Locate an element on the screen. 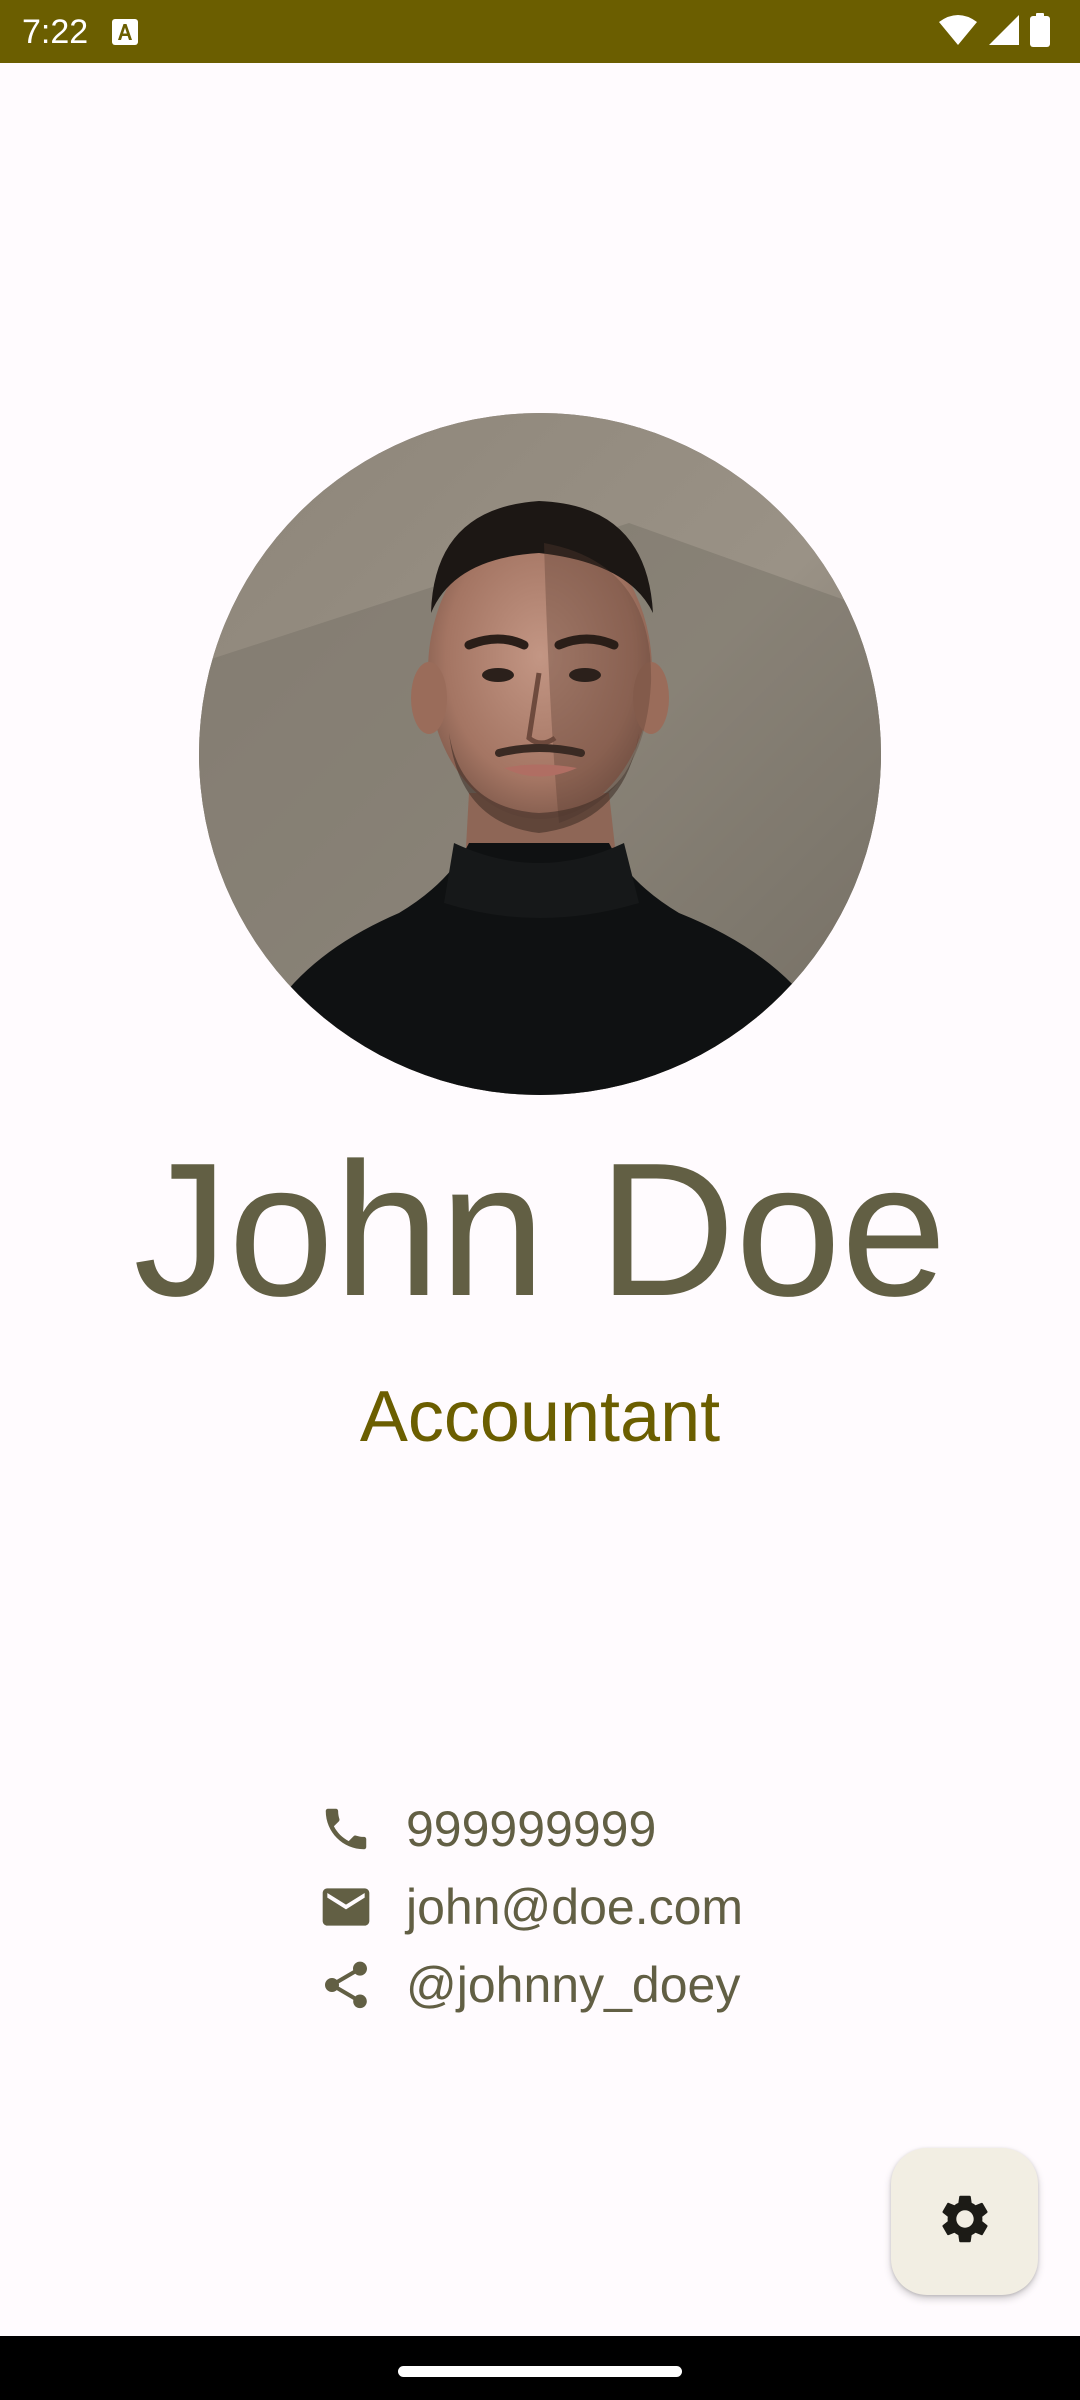 This screenshot has width=1080, height=2400. settings-button is located at coordinates (964, 2221).